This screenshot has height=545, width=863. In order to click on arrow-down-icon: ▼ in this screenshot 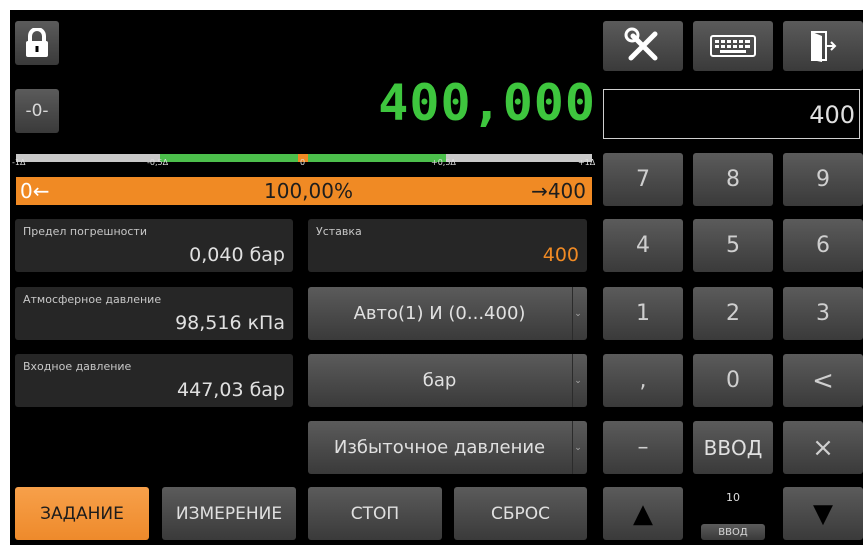, I will do `click(823, 513)`.